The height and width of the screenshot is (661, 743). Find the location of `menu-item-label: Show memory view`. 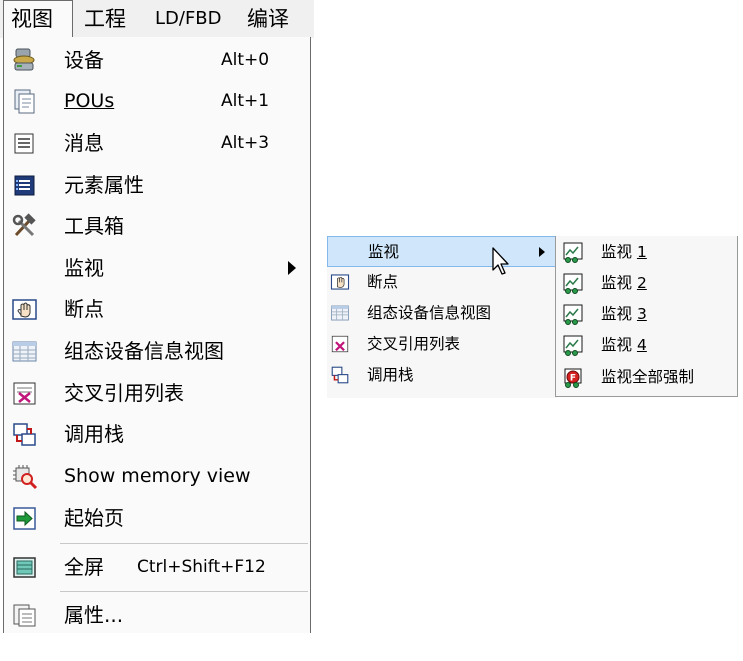

menu-item-label: Show memory view is located at coordinates (157, 476).